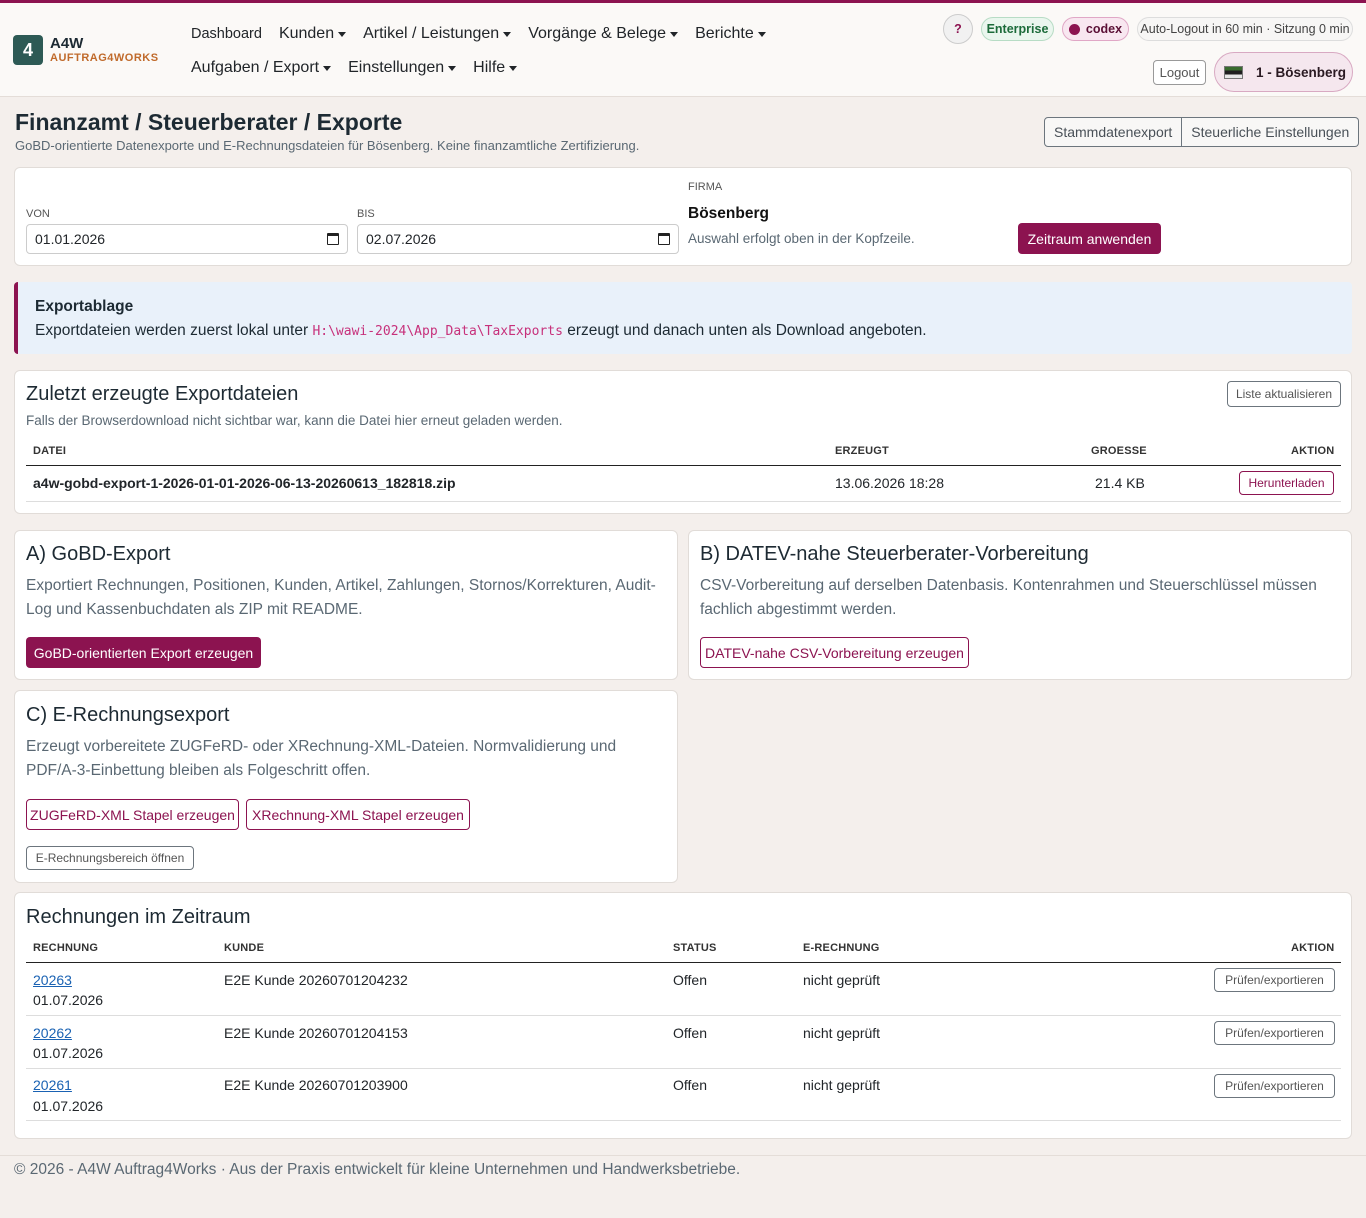 The image size is (1366, 1218). I want to click on main-nav-row-2: Aufgaben / Export Einstellungen Hilfe, so click(362, 68).